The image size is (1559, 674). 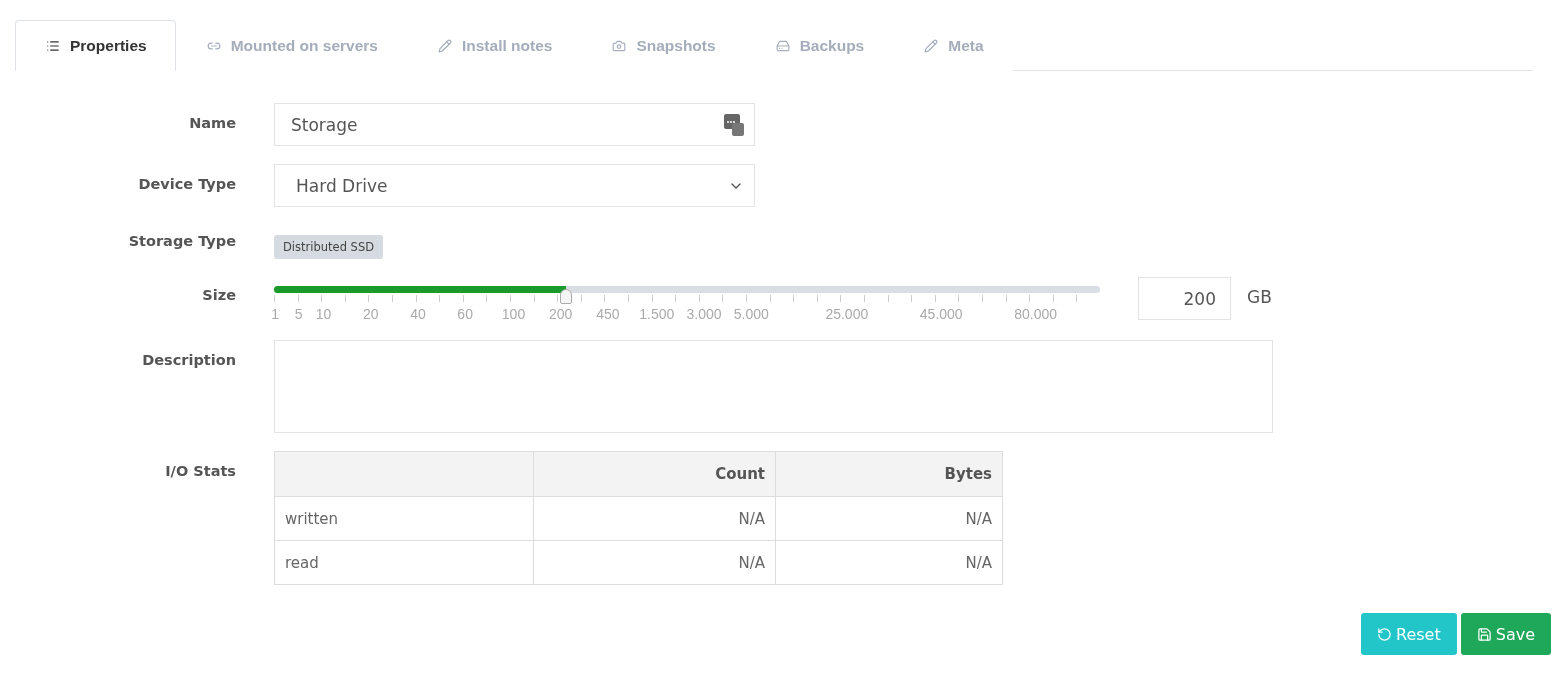 I want to click on size-input-field: 200, so click(x=1184, y=298).